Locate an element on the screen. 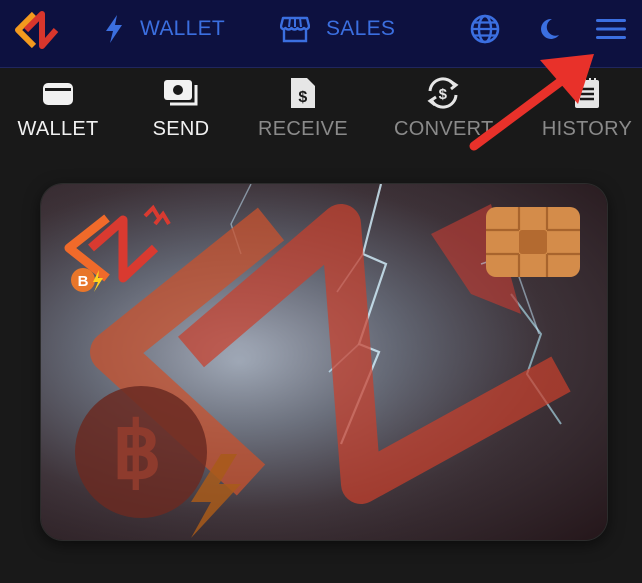 This screenshot has width=642, height=583. tab-receive-label: RECEIVE is located at coordinates (303, 129).